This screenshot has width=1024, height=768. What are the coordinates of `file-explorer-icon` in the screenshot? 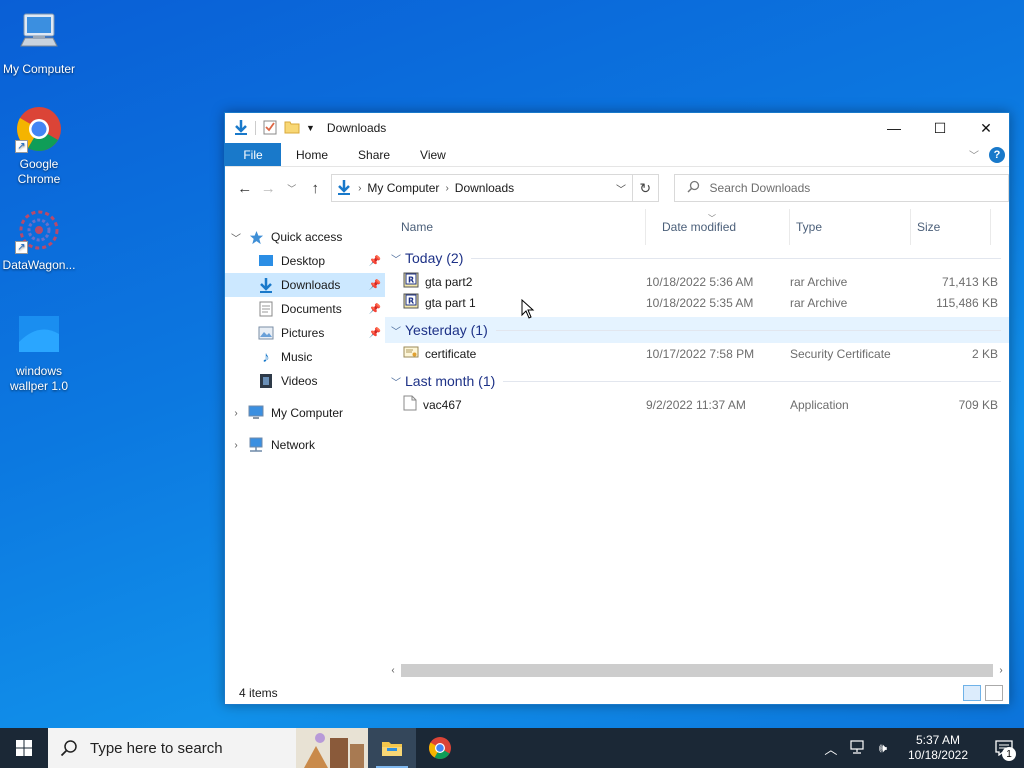 It's located at (392, 749).